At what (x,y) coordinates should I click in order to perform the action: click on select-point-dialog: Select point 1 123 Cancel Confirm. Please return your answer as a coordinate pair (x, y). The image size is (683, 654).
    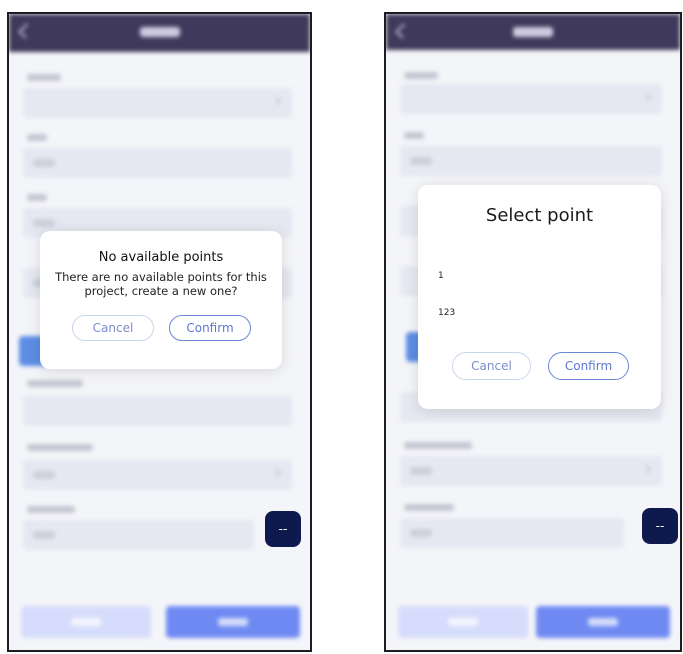
    Looking at the image, I should click on (539, 297).